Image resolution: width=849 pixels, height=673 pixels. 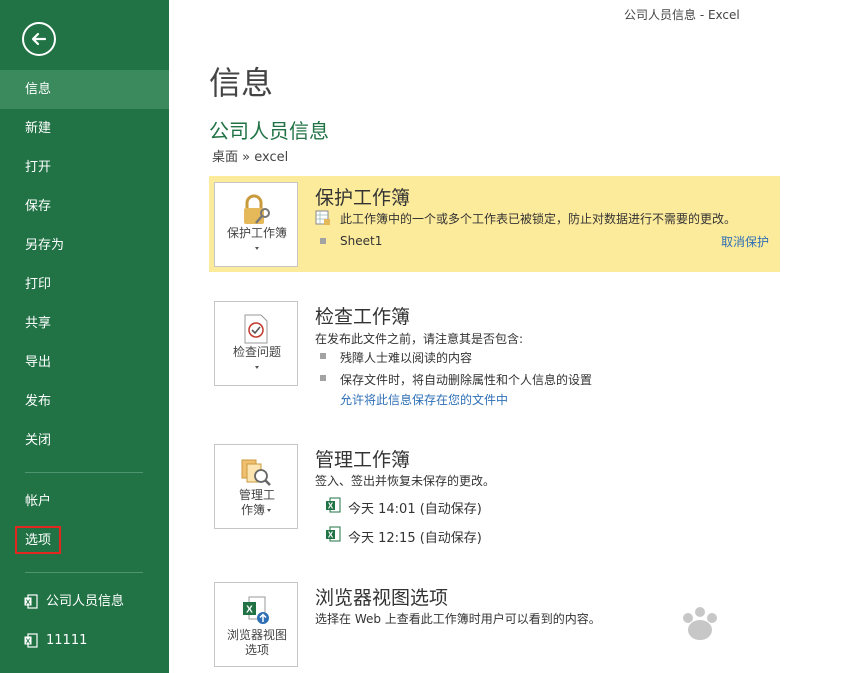 What do you see at coordinates (256, 635) in the screenshot?
I see `browser-tile-label-line1: 浏览器视图` at bounding box center [256, 635].